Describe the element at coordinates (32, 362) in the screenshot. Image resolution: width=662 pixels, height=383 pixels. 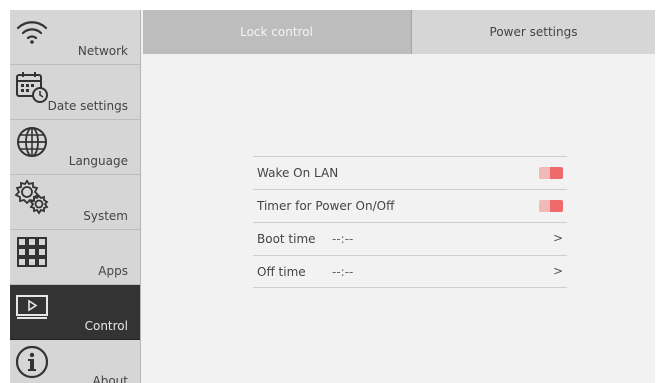
I see `info-icon` at that location.